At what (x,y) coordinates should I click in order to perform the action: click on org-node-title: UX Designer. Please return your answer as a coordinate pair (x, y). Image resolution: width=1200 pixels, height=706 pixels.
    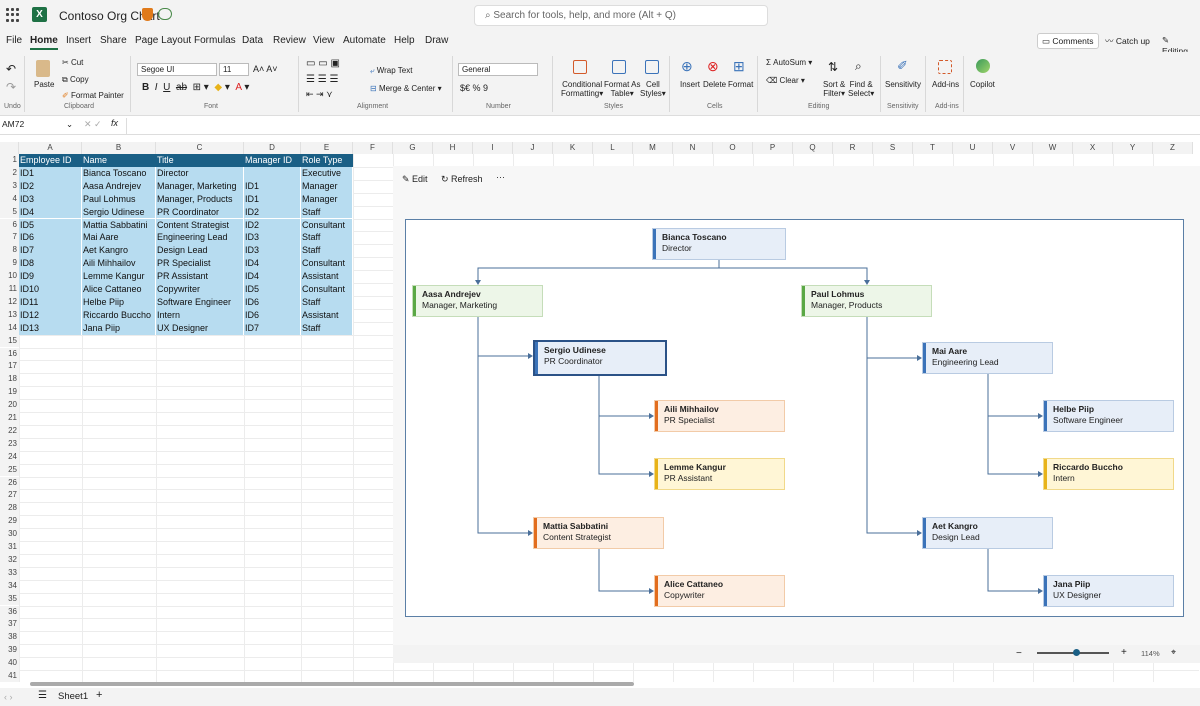
    Looking at the image, I should click on (1077, 595).